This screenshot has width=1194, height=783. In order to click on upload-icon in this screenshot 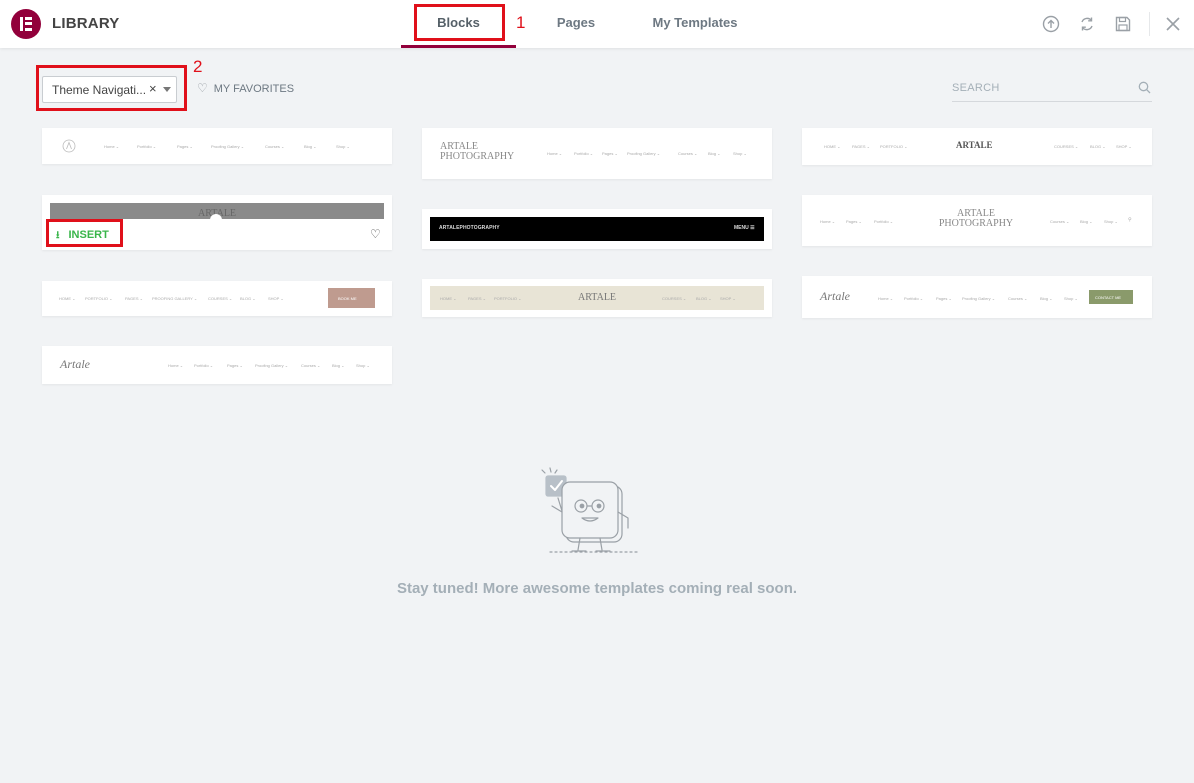, I will do `click(1051, 24)`.